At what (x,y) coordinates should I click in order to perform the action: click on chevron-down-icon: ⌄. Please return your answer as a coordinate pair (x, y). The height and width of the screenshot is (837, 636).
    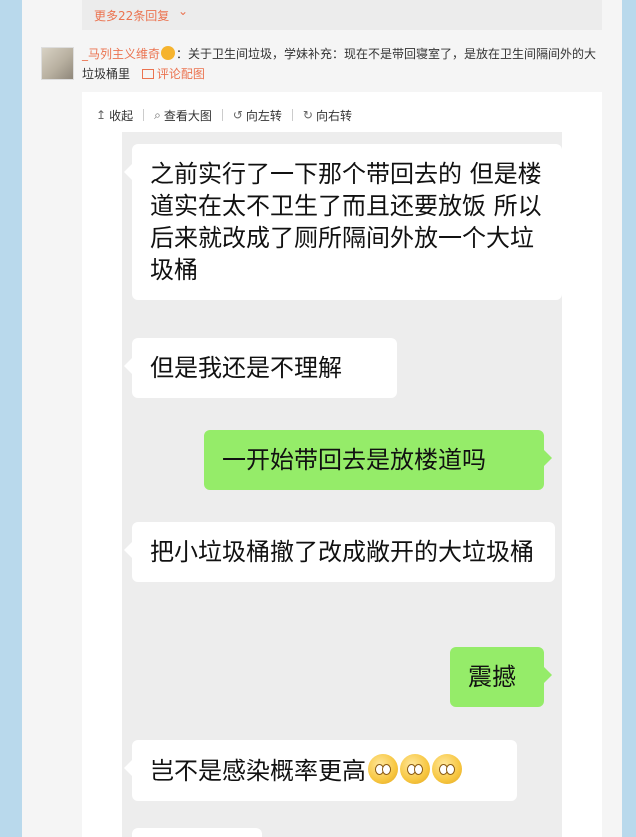
    Looking at the image, I should click on (183, 11).